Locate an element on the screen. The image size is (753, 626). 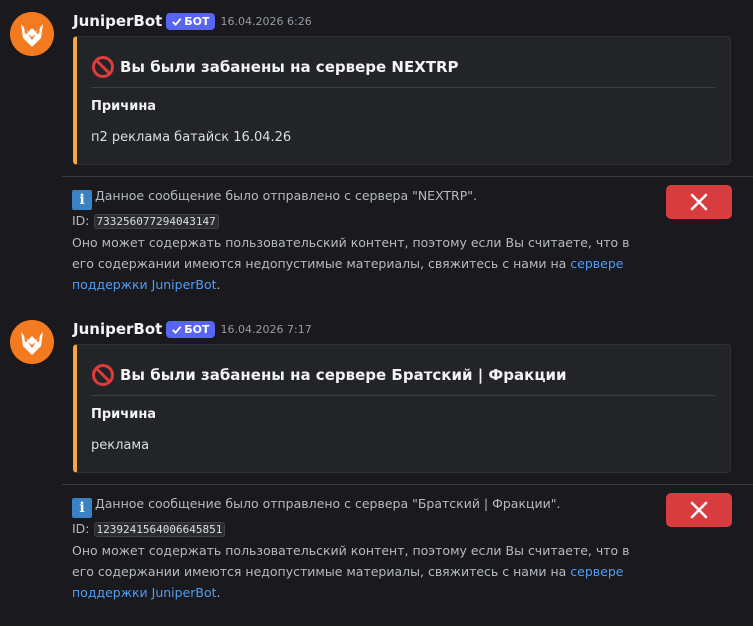
embed-title-text: Вы были забанены на сервере NEXTRP is located at coordinates (289, 67).